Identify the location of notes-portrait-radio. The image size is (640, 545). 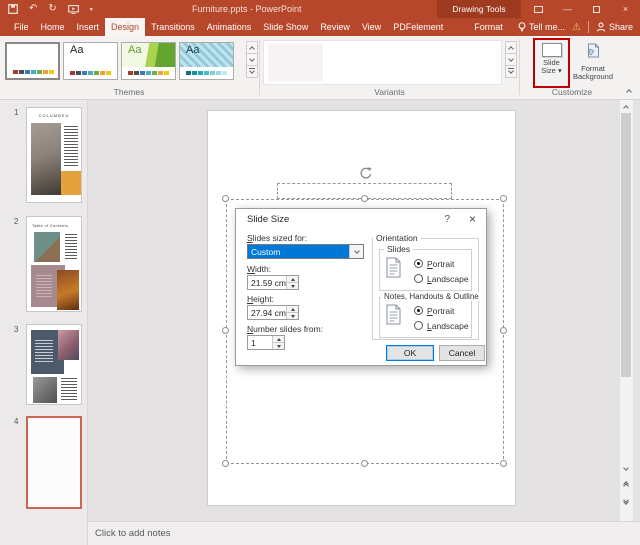
(418, 310).